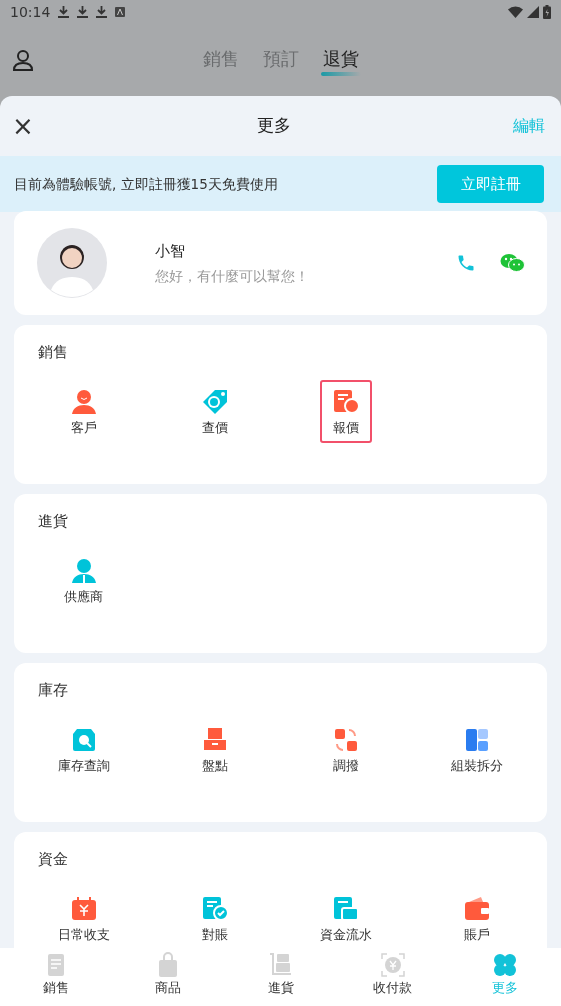  What do you see at coordinates (466, 263) in the screenshot?
I see `phone-icon` at bounding box center [466, 263].